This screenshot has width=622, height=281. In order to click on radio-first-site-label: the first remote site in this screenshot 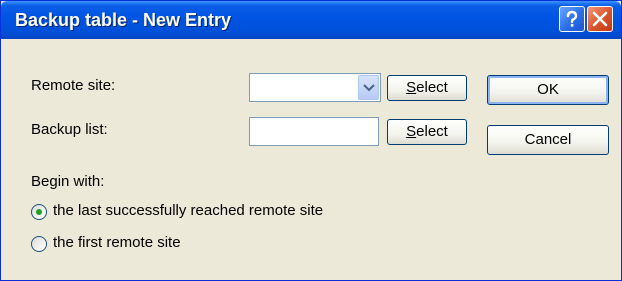, I will do `click(117, 242)`.